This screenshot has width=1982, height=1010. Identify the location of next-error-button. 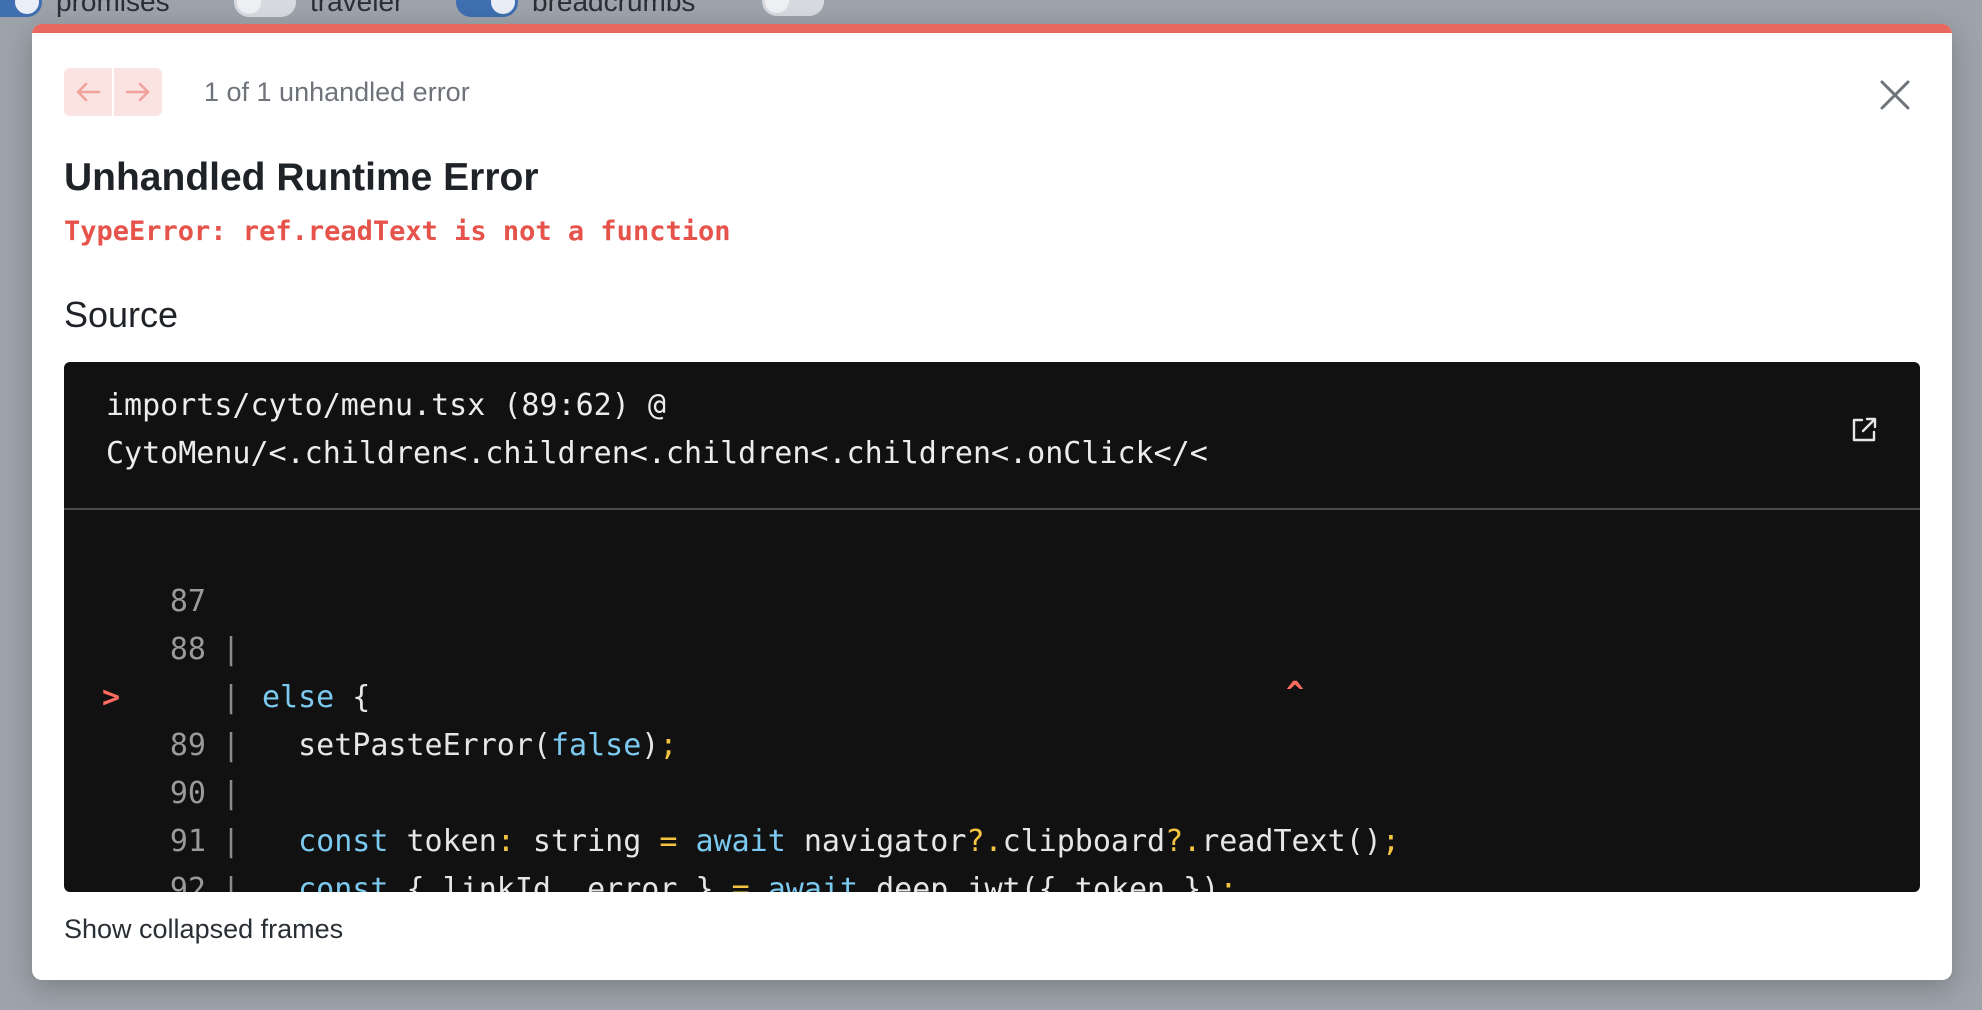
(137, 92).